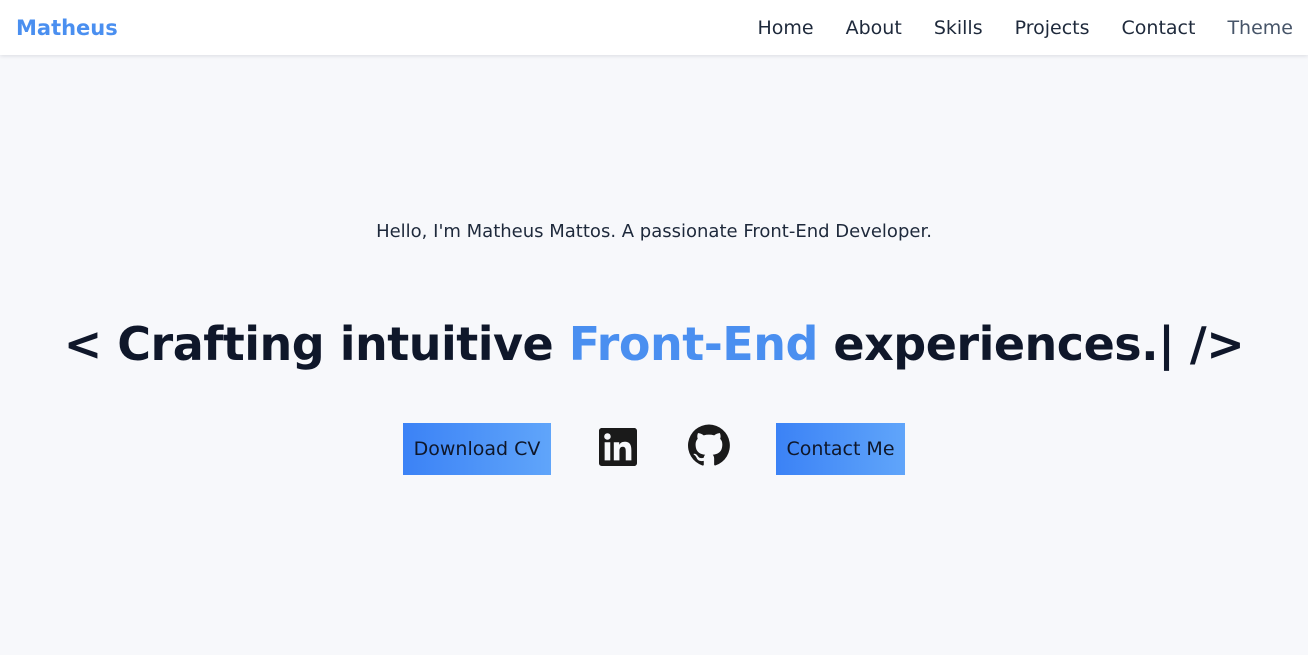  What do you see at coordinates (67, 28) in the screenshot?
I see `brand-logo: Matheus` at bounding box center [67, 28].